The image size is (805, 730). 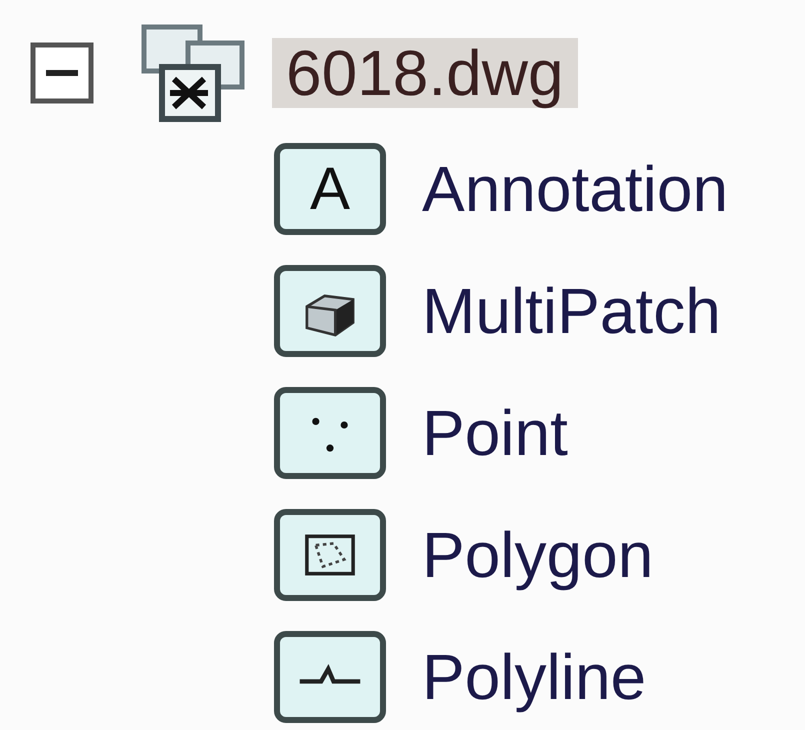 I want to click on polygon-icon, so click(x=330, y=555).